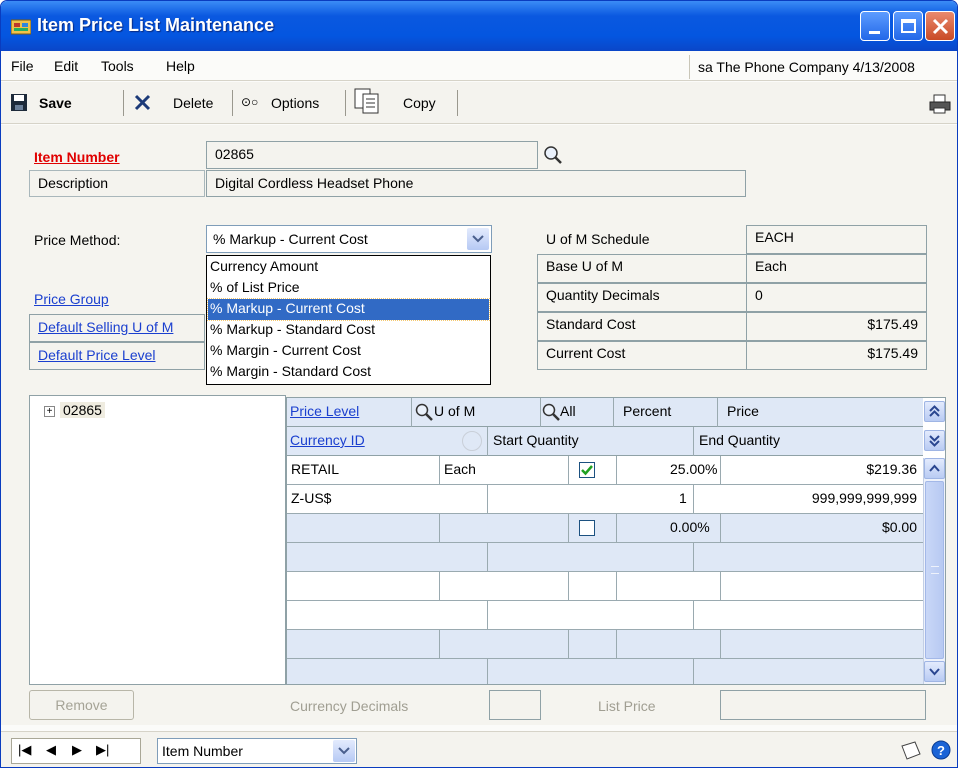  What do you see at coordinates (315, 469) in the screenshot?
I see `row-price-level: RETAIL` at bounding box center [315, 469].